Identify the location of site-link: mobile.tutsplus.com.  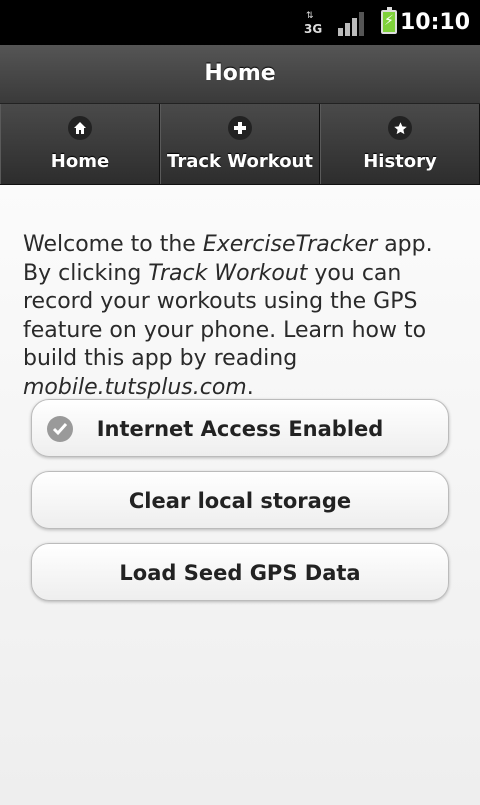
(135, 387).